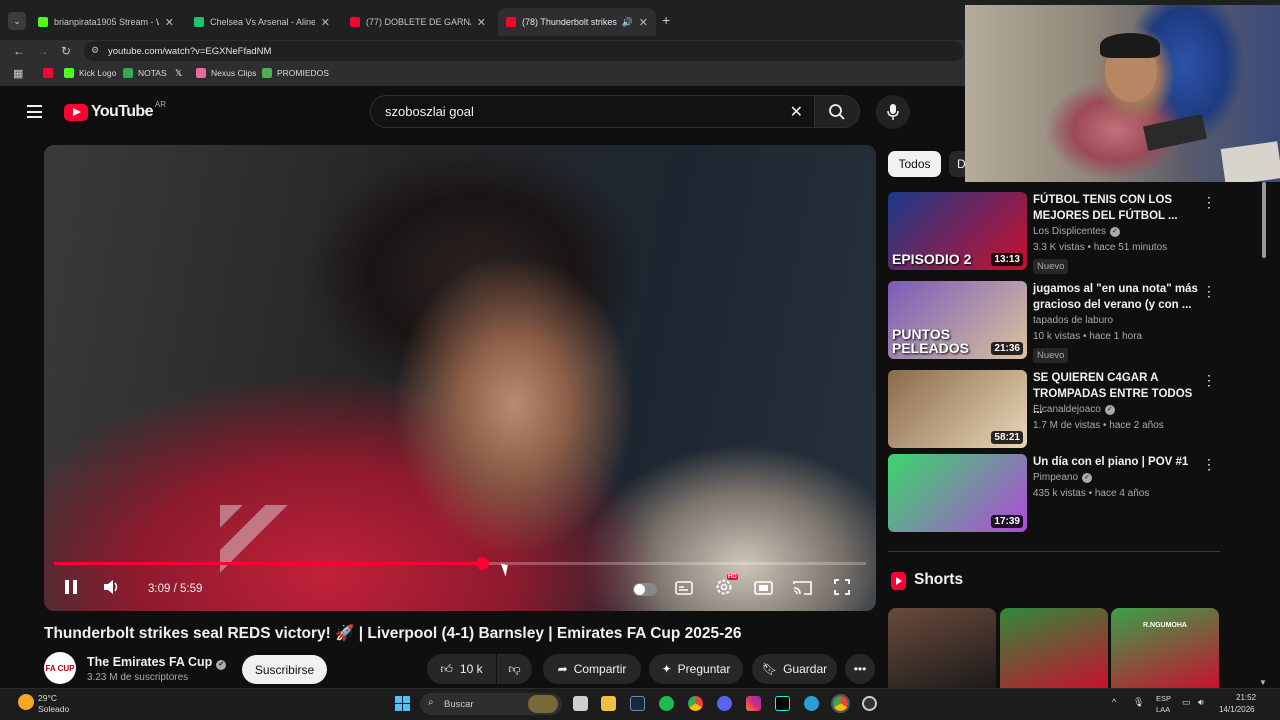 Image resolution: width=1280 pixels, height=720 pixels. Describe the element at coordinates (726, 587) in the screenshot. I see `settings-button: HD` at that location.